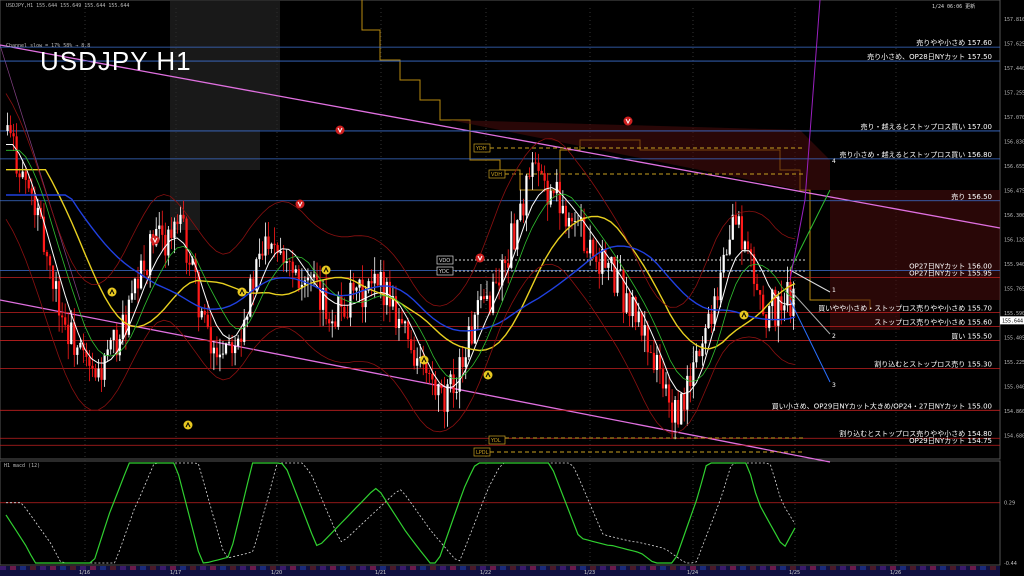  I want to click on vdo-tag: VDO, so click(444, 261).